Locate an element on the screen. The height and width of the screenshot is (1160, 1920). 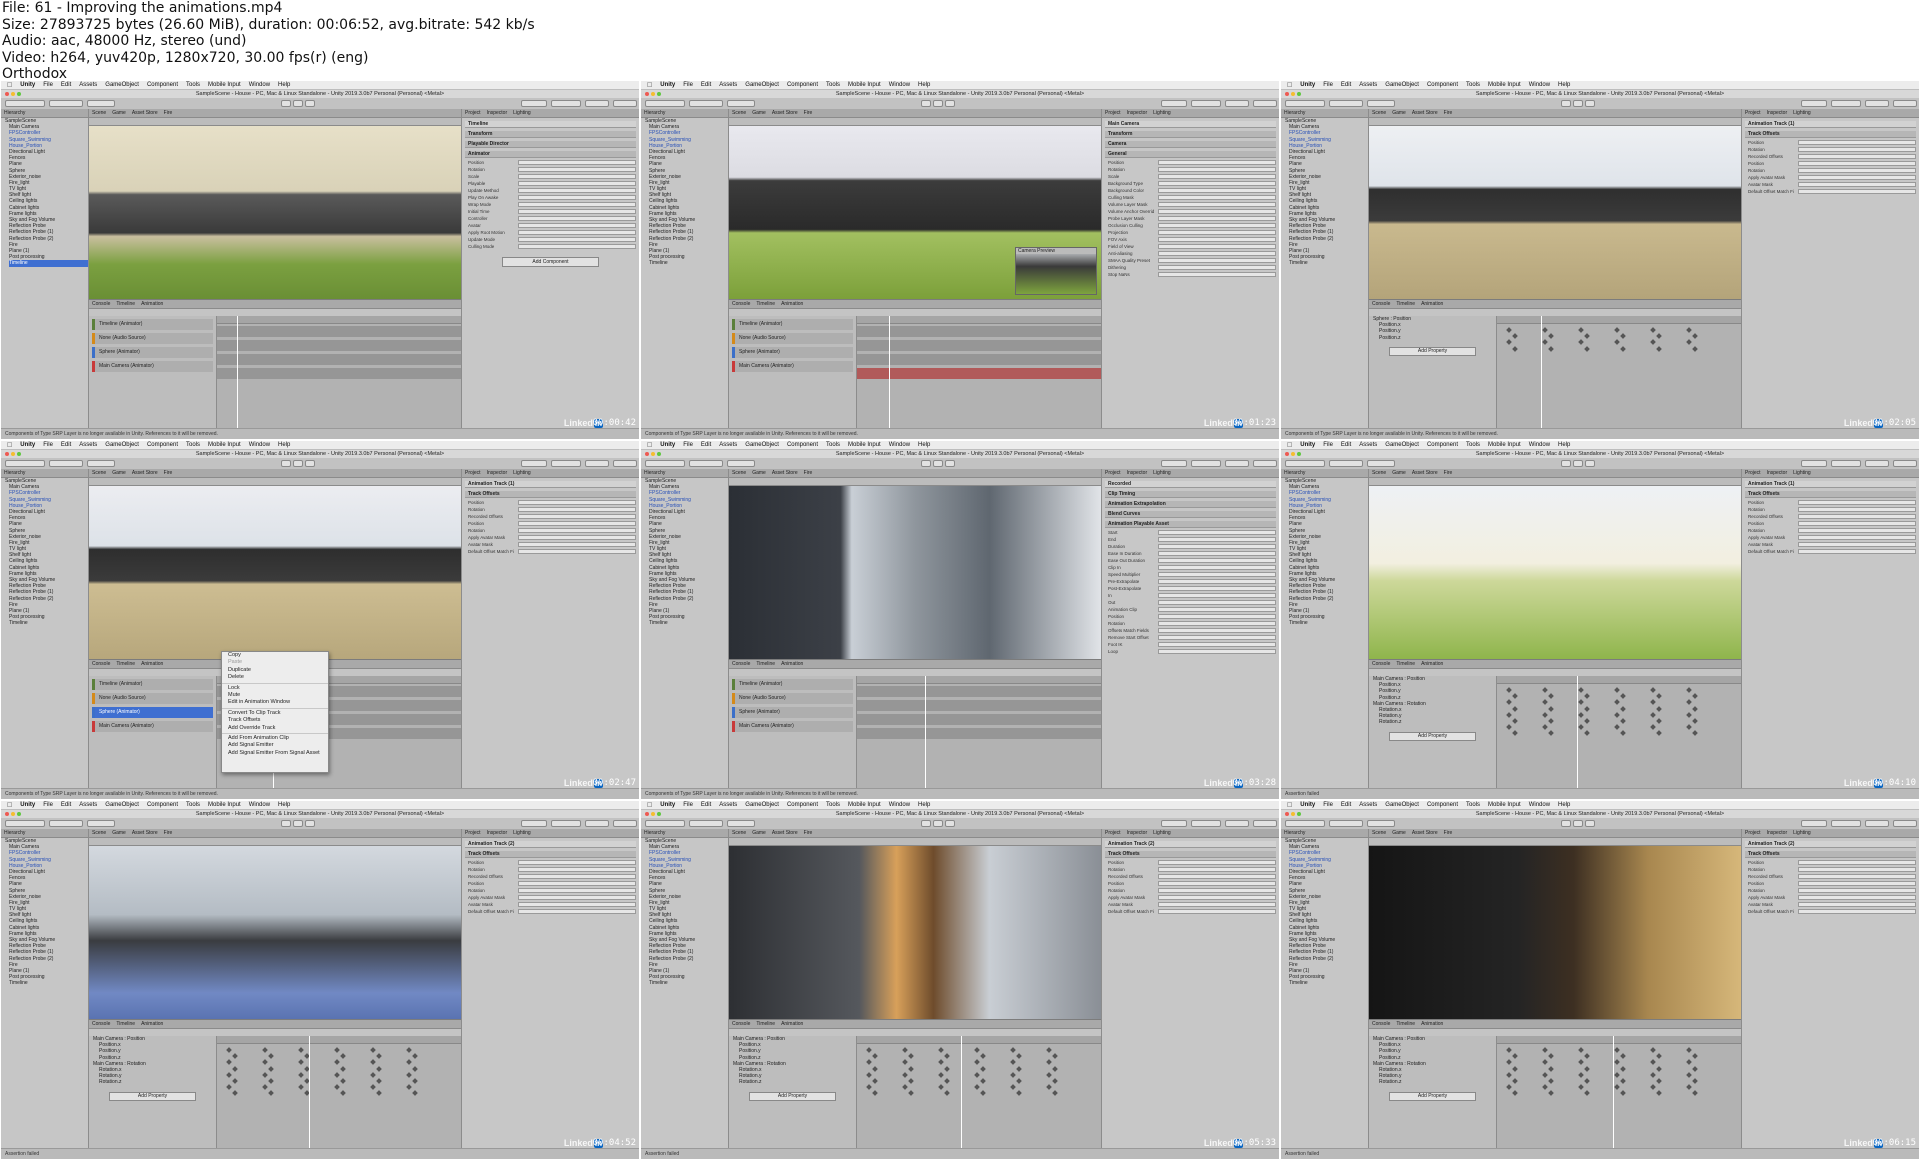
menu-item-tools: Tools is located at coordinates (833, 85).